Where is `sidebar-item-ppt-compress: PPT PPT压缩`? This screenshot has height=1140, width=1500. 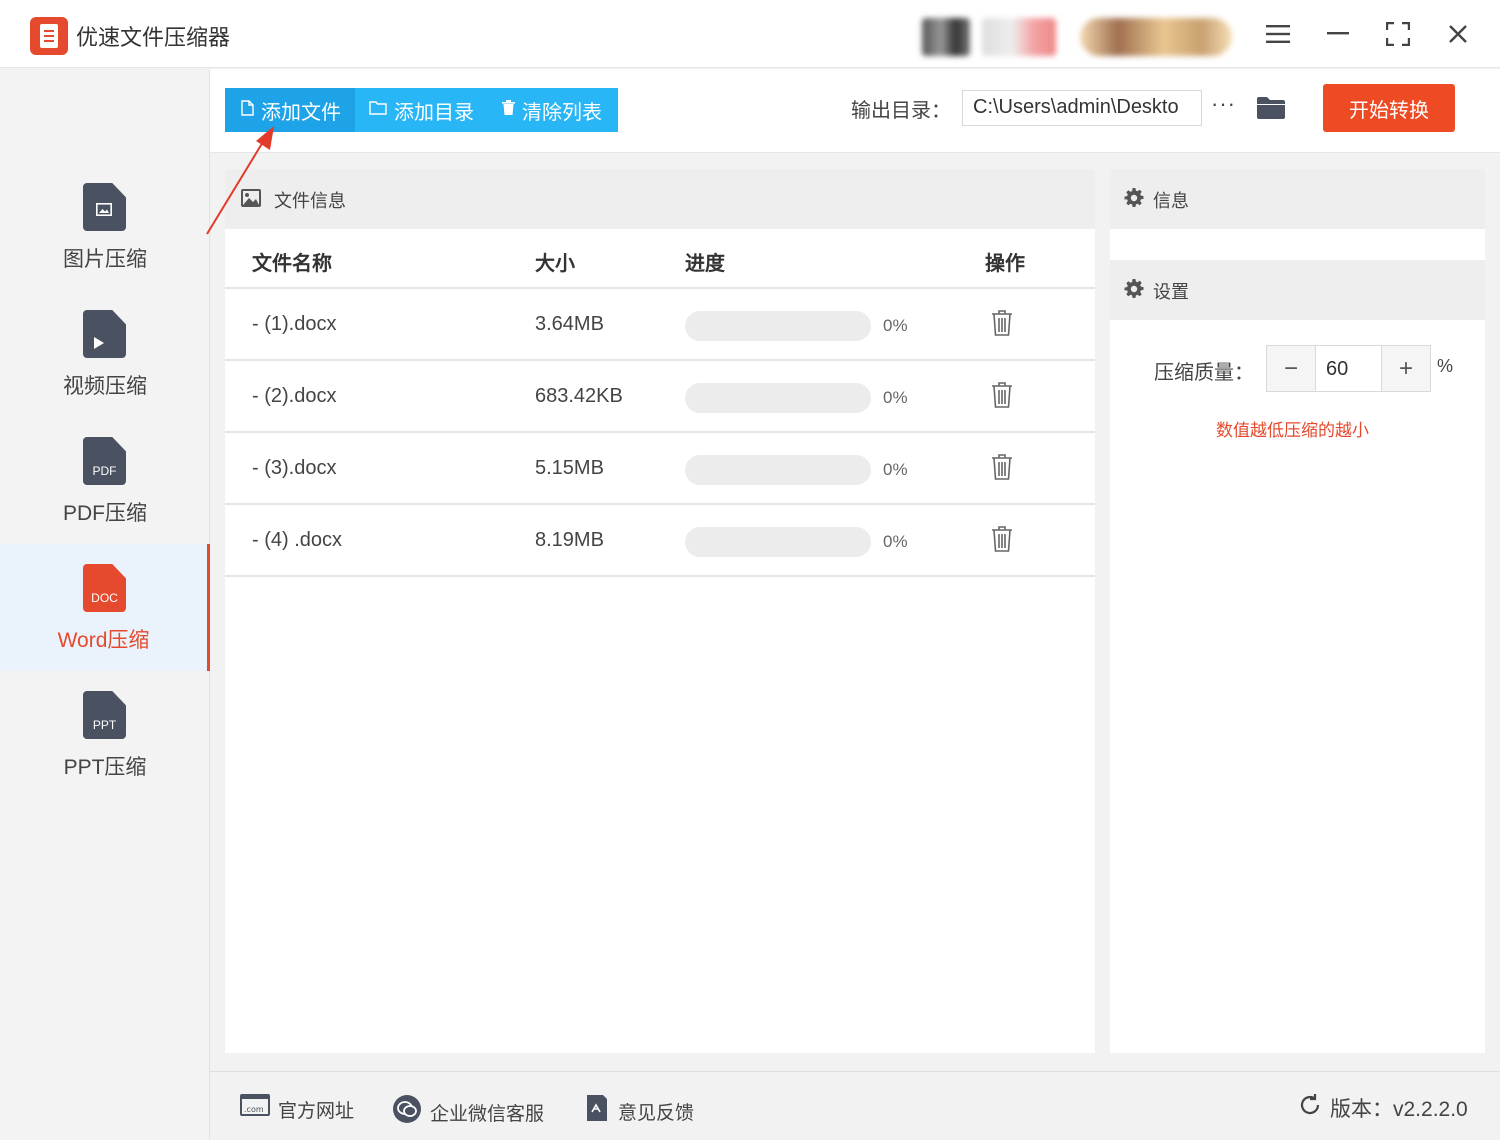
sidebar-item-ppt-compress: PPT PPT压缩 is located at coordinates (105, 734).